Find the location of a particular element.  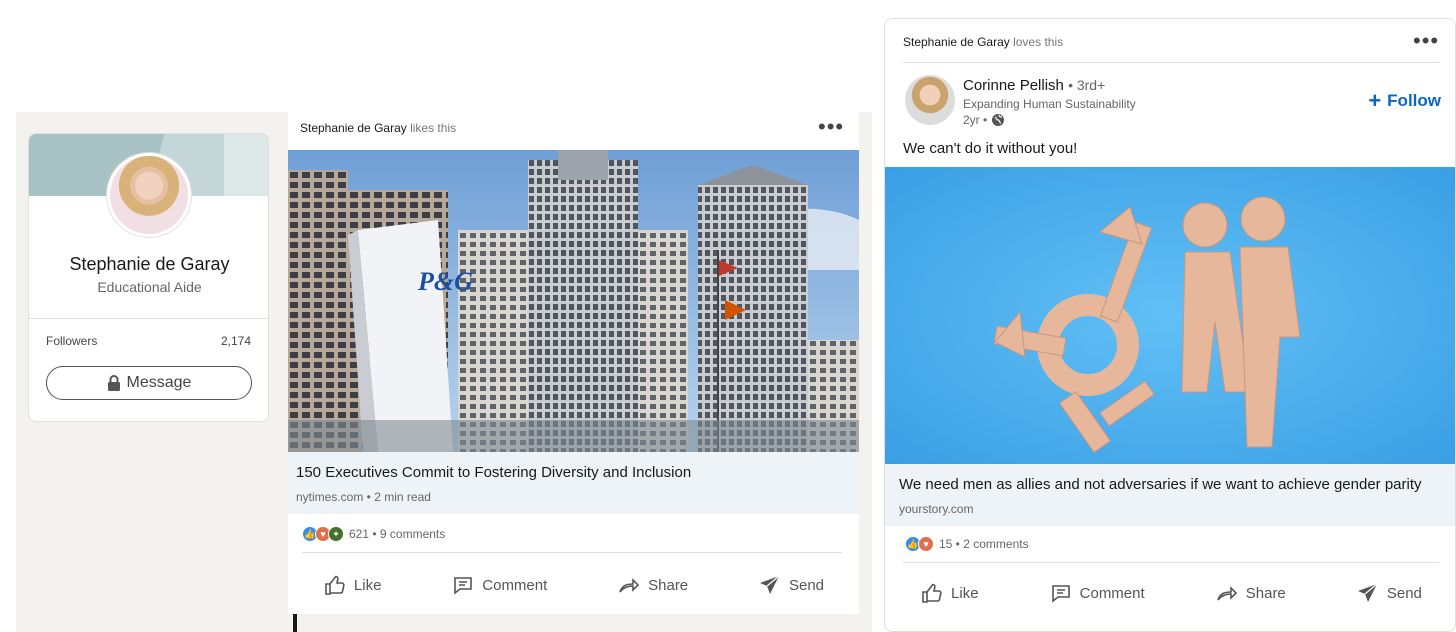

article-source: nytimes.com • 2 min read is located at coordinates (363, 497).